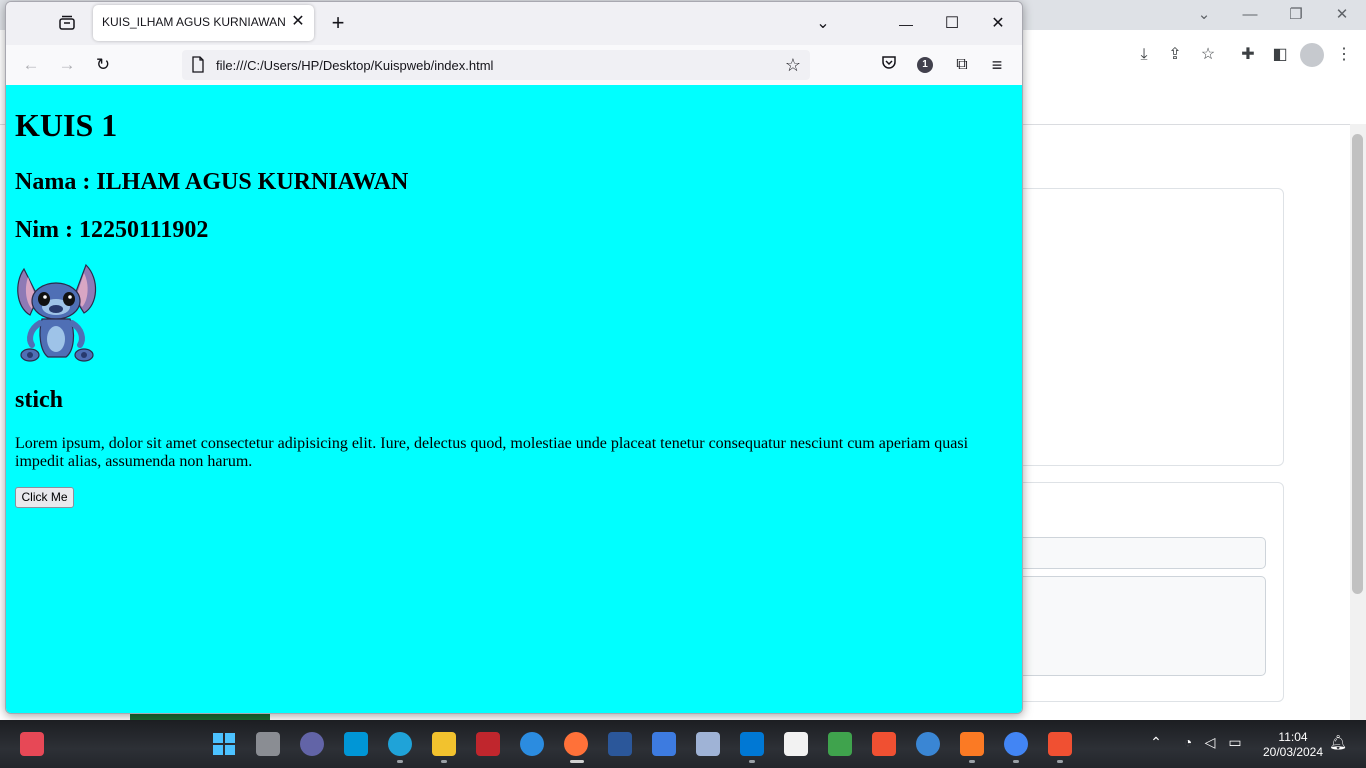 Image resolution: width=1366 pixels, height=768 pixels. What do you see at coordinates (212, 182) in the screenshot?
I see `name-heading: Nama : ILHAM AGUS KURNIAWAN` at bounding box center [212, 182].